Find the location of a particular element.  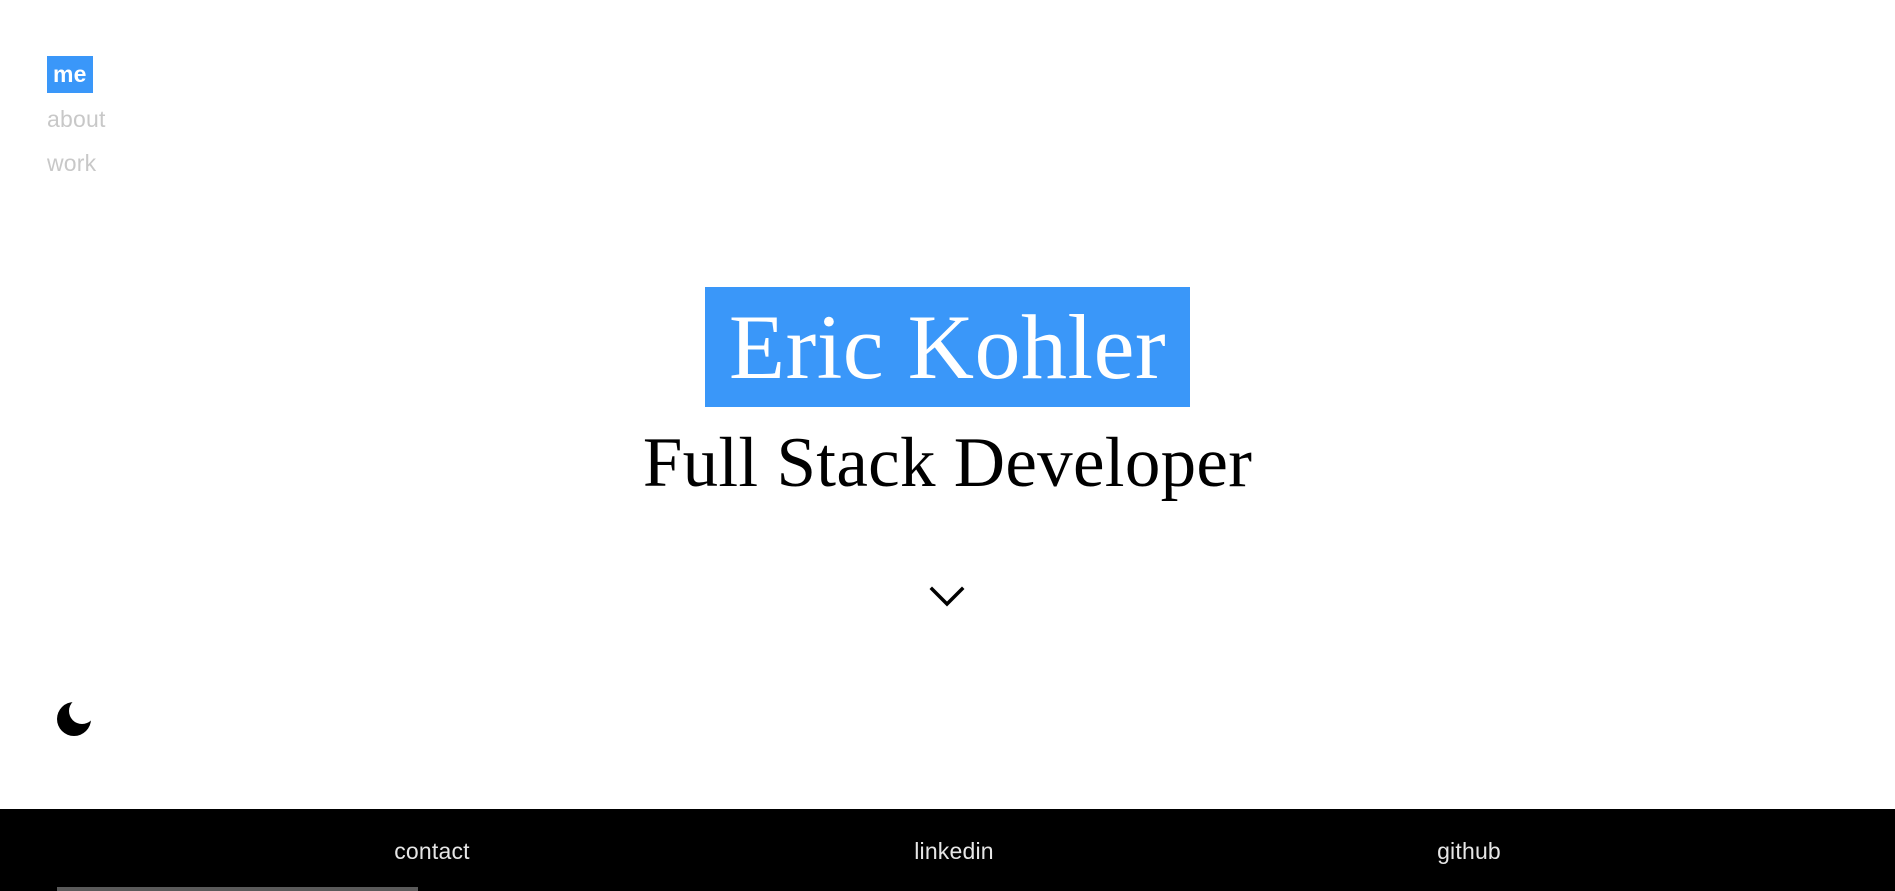

chevron-down-svg is located at coordinates (947, 596).